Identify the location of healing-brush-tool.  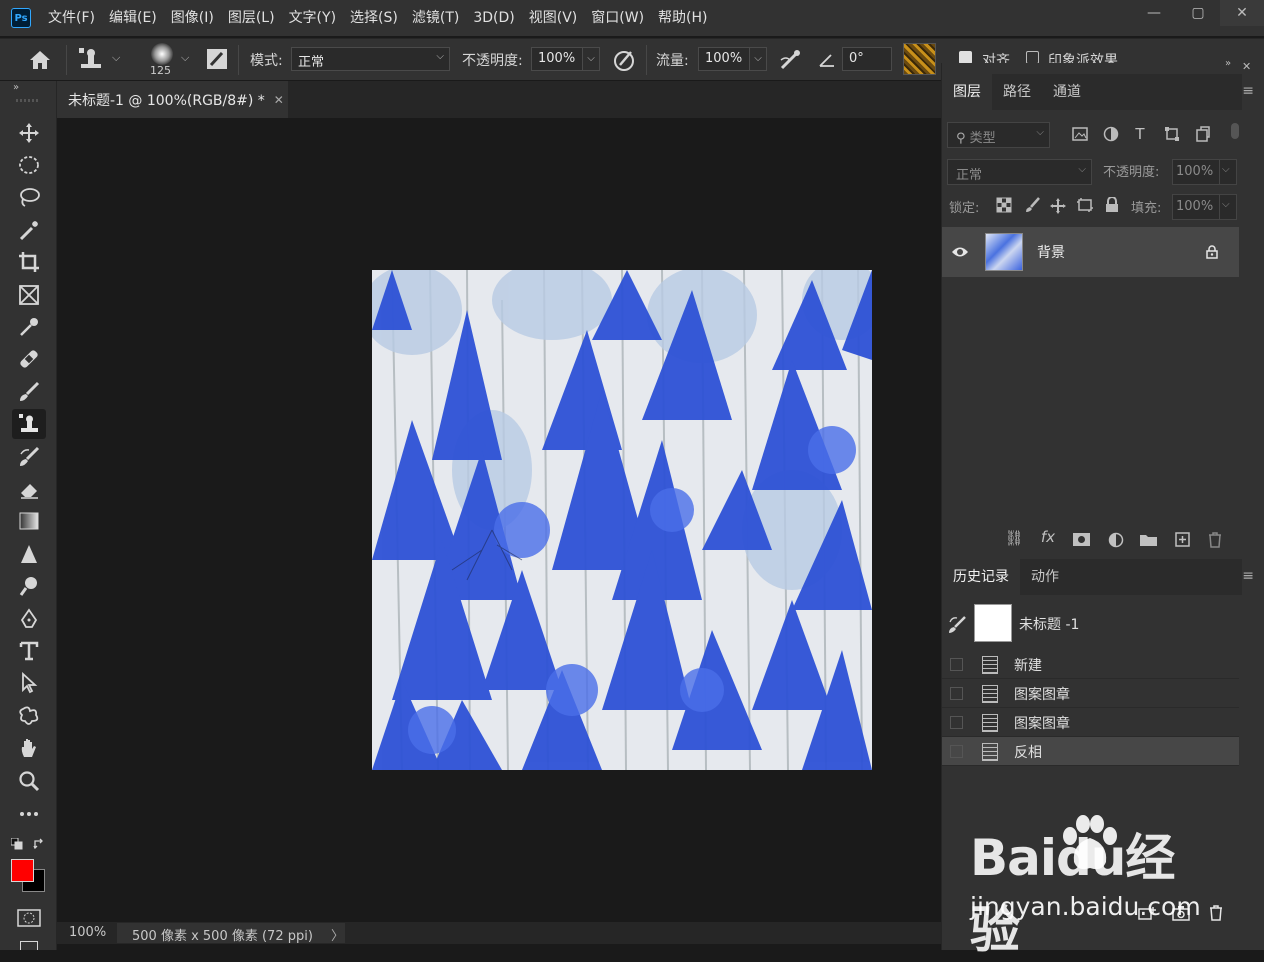
(29, 359).